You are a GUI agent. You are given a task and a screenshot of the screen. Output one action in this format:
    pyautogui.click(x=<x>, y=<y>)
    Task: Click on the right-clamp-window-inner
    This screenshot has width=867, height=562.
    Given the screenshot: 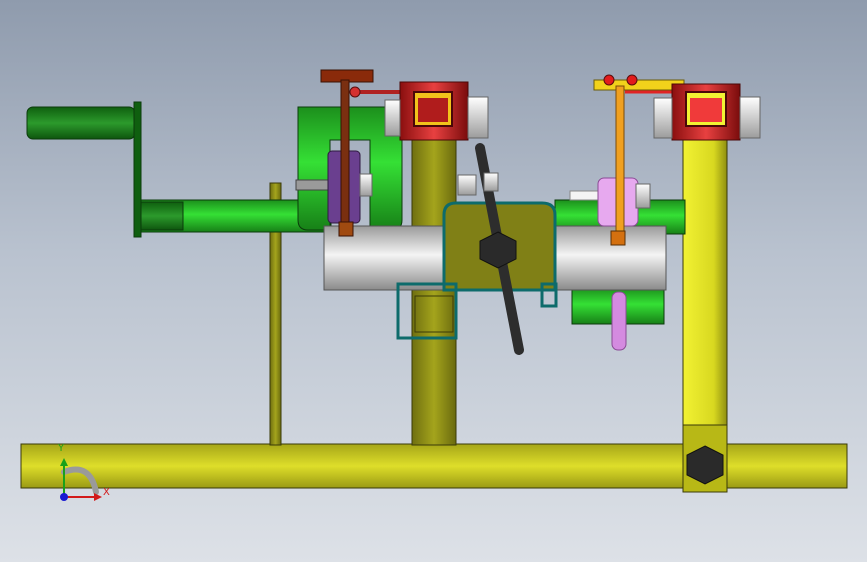 What is the action you would take?
    pyautogui.click(x=706, y=110)
    